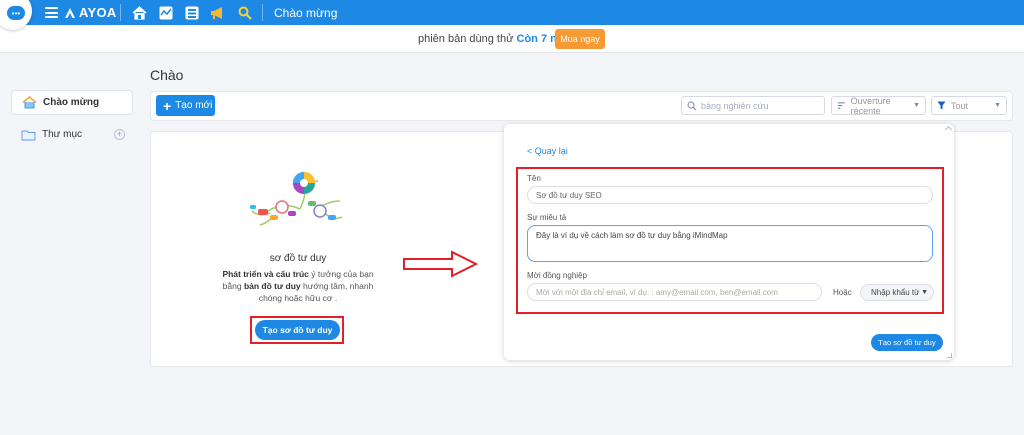 This screenshot has width=1024, height=435. I want to click on filter-dropdown: Tout ▼, so click(969, 105).